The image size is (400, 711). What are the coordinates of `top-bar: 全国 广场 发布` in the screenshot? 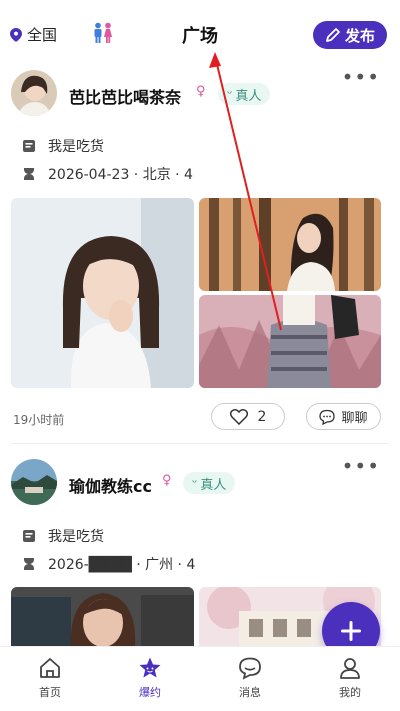 It's located at (200, 33).